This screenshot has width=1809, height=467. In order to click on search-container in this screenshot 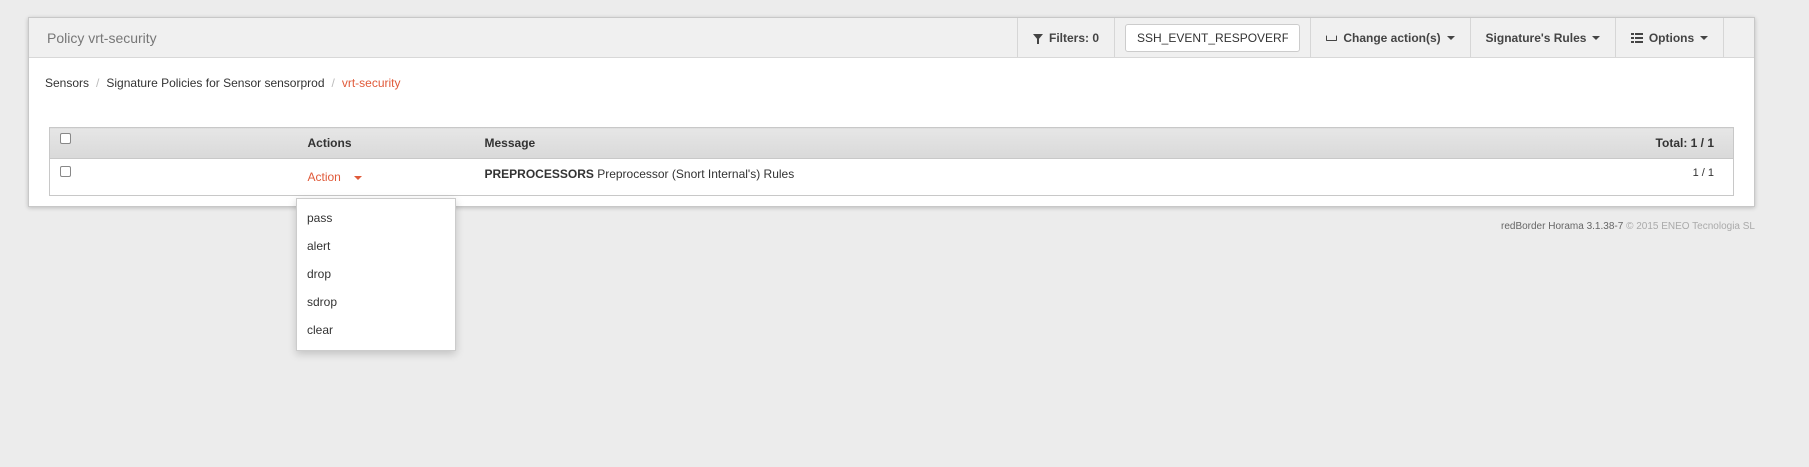, I will do `click(1212, 37)`.